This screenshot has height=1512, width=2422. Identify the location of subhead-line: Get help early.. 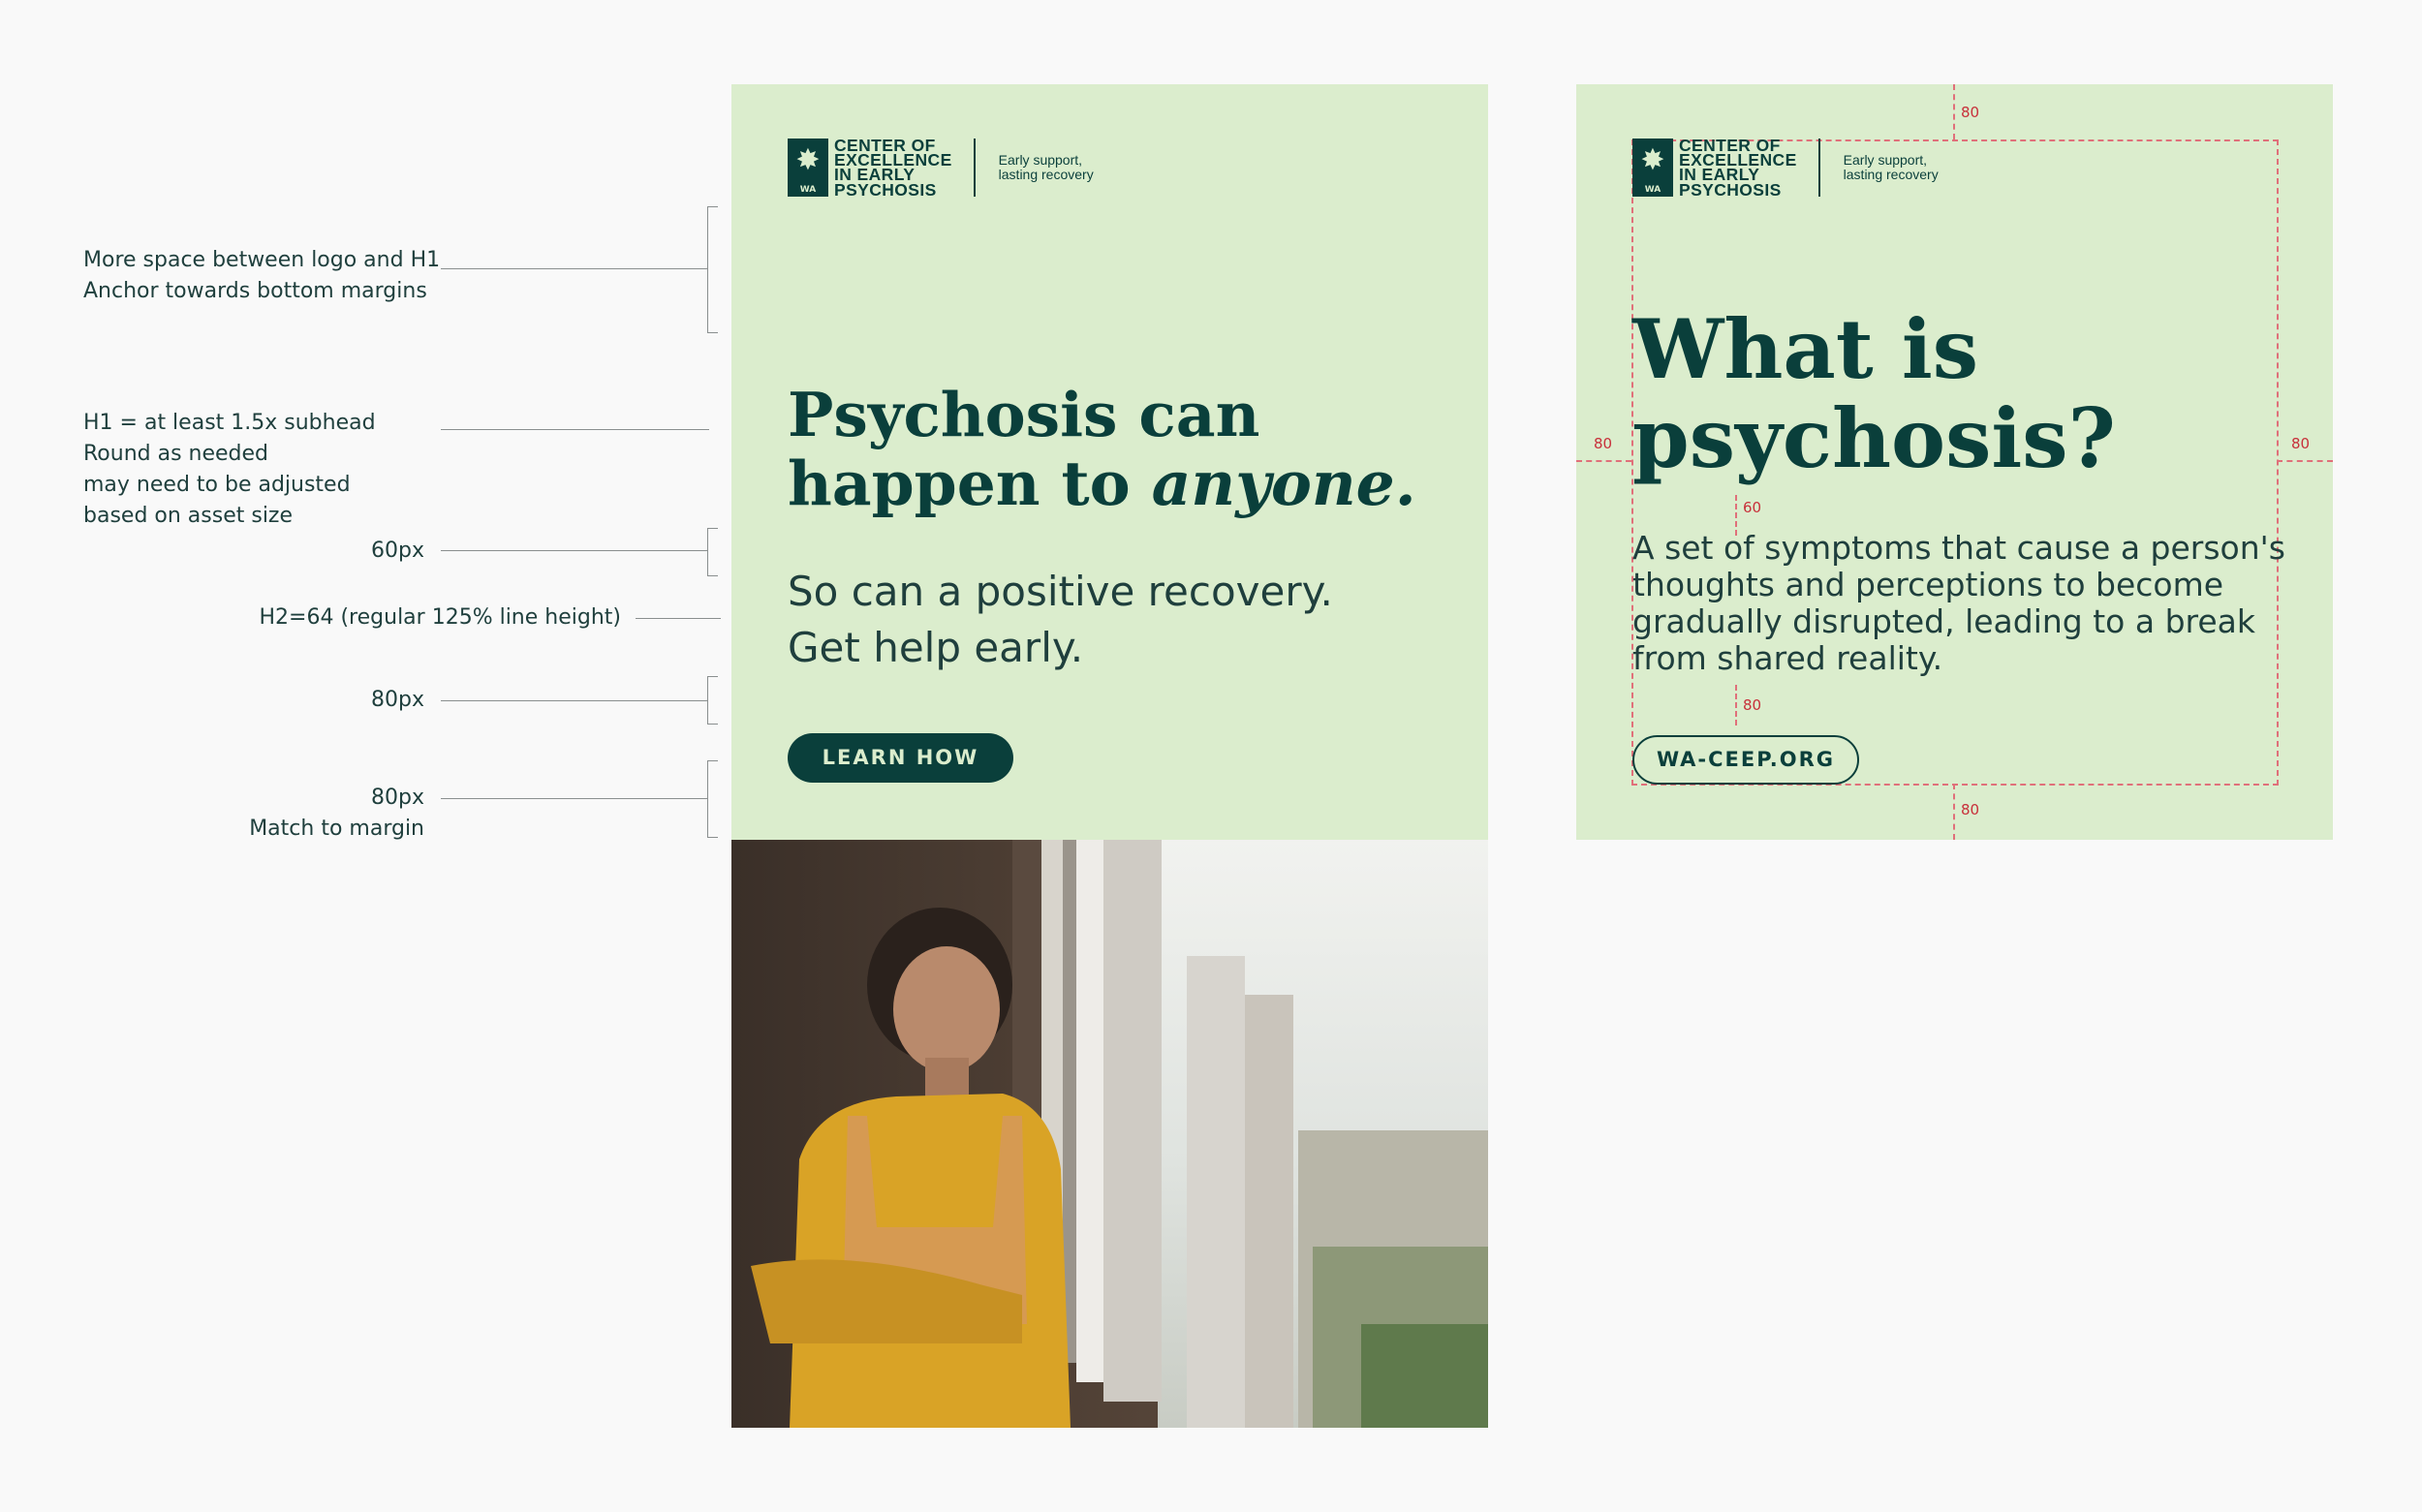
(936, 647).